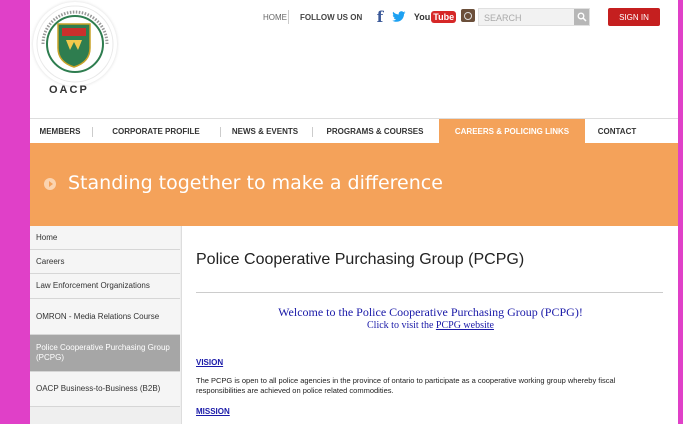 This screenshot has width=683, height=424. I want to click on crest-icon, so click(74, 45).